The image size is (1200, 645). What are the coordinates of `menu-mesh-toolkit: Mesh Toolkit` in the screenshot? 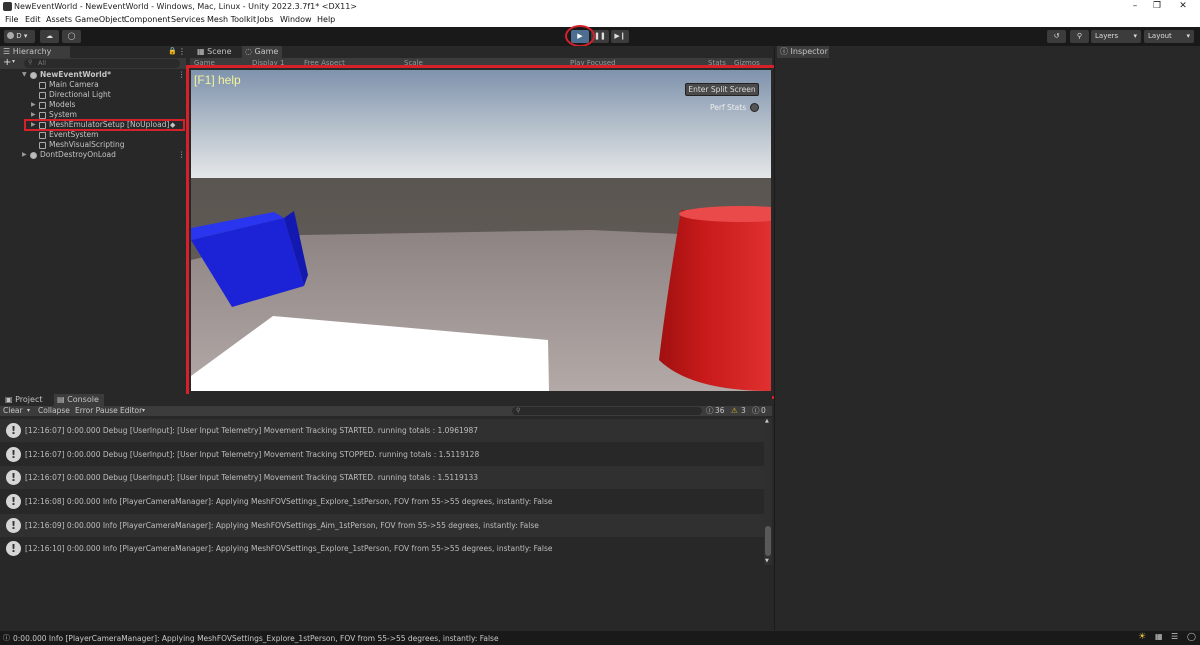 It's located at (231, 19).